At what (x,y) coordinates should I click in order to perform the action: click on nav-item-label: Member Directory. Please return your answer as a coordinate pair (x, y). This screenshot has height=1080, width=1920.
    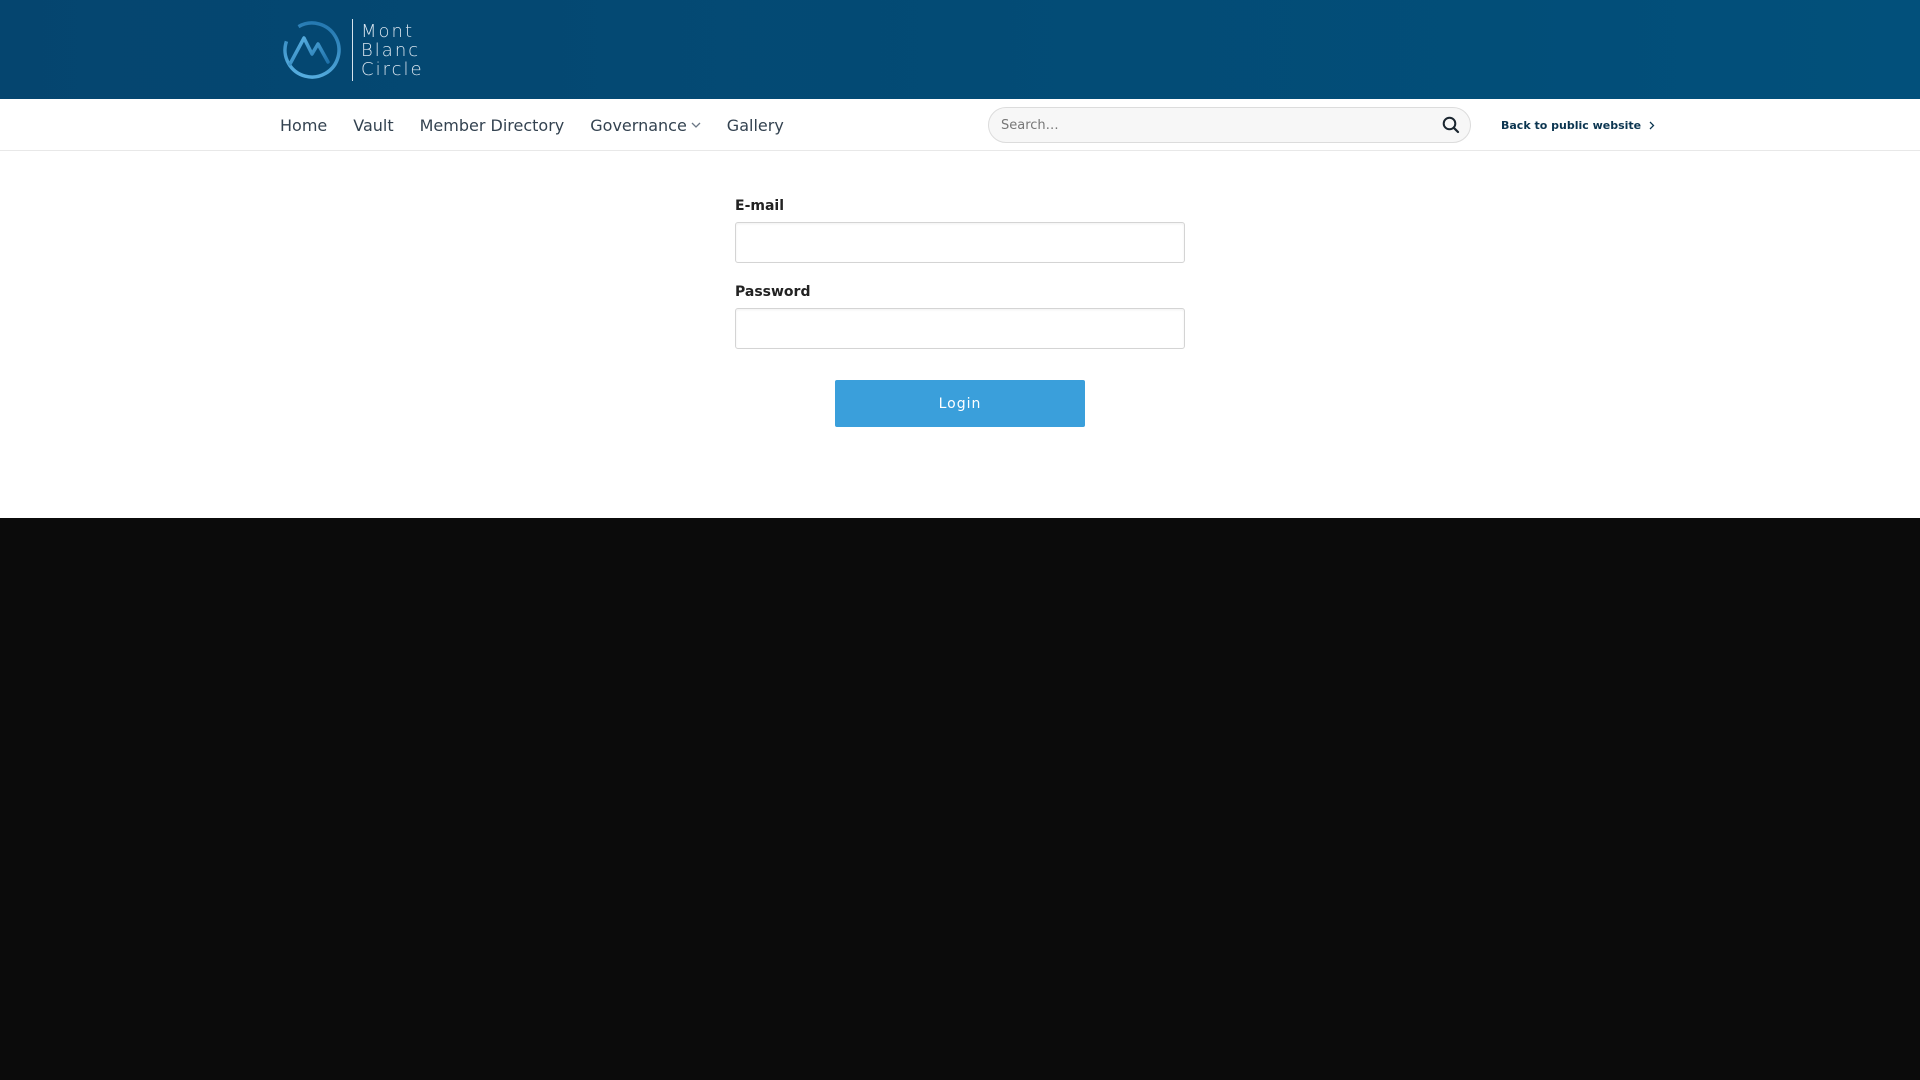
    Looking at the image, I should click on (492, 125).